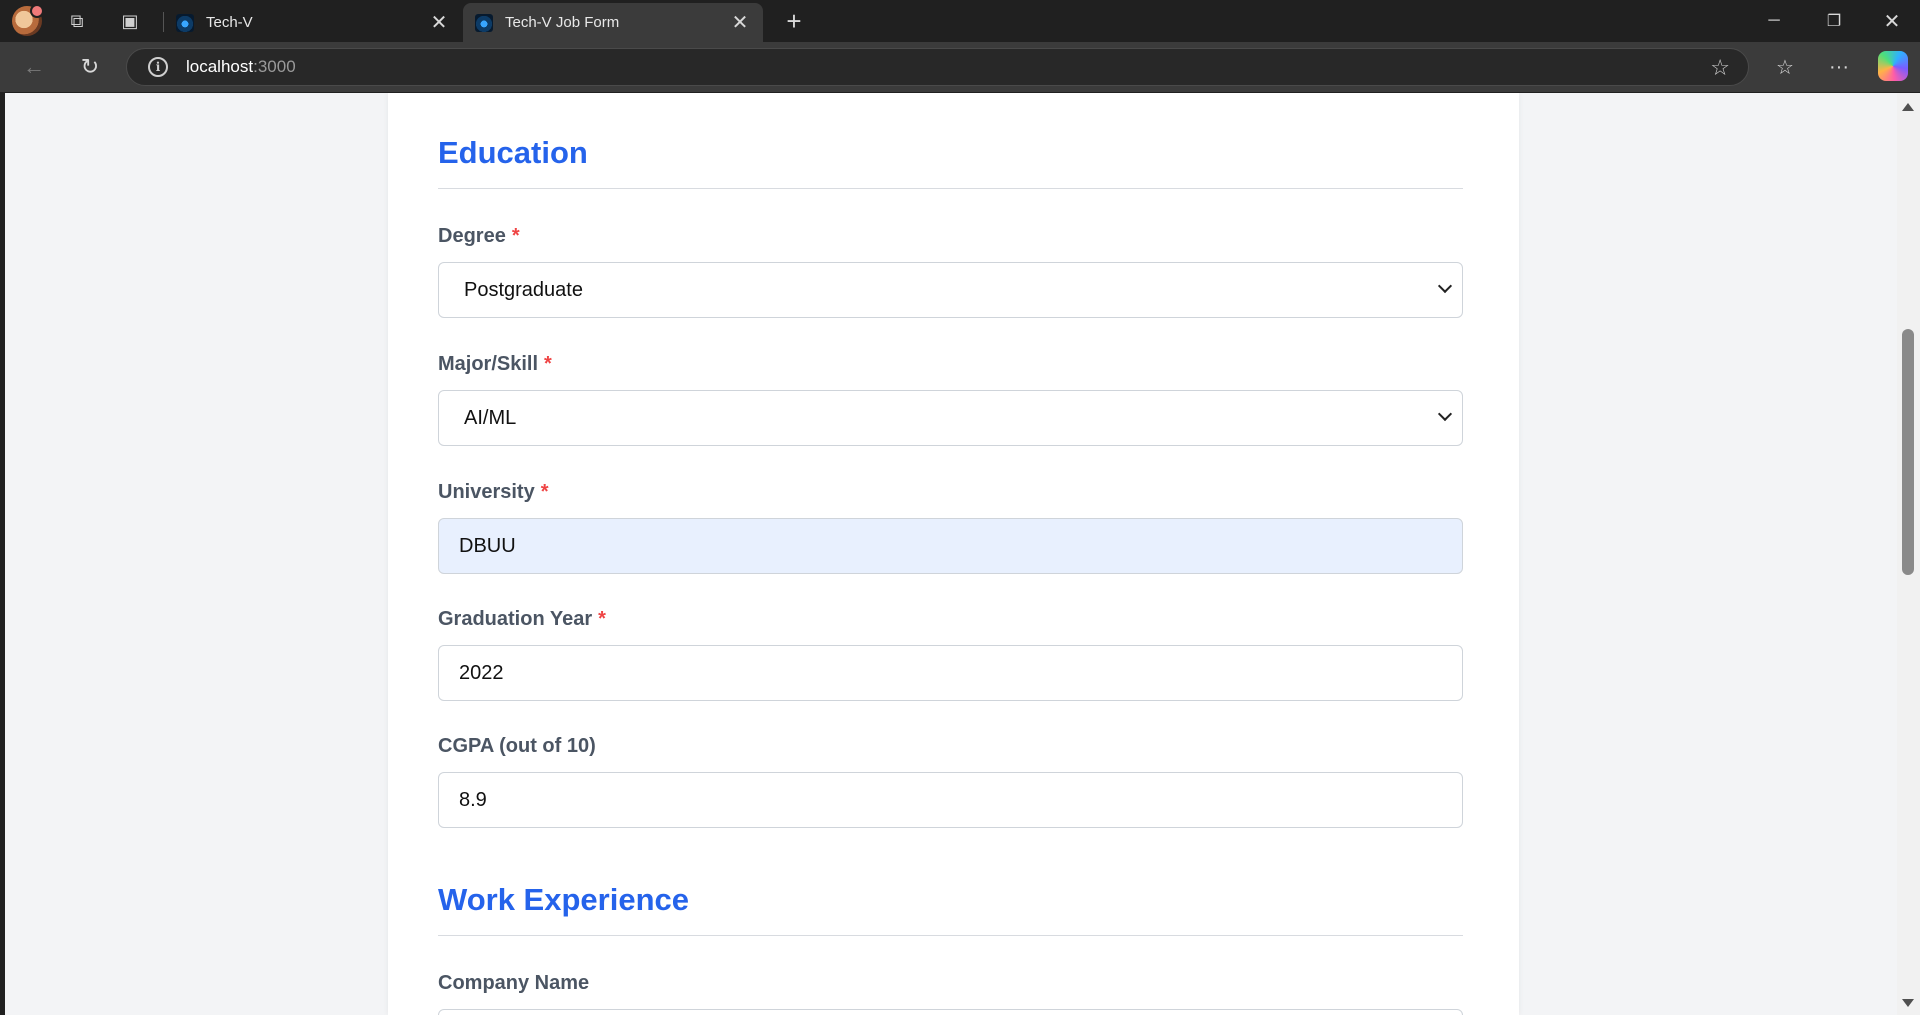  I want to click on university-label: University *, so click(493, 492).